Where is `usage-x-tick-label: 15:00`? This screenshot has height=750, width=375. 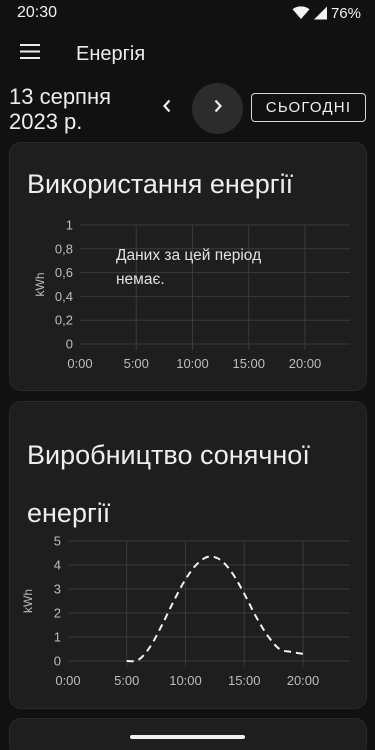
usage-x-tick-label: 15:00 is located at coordinates (248, 363).